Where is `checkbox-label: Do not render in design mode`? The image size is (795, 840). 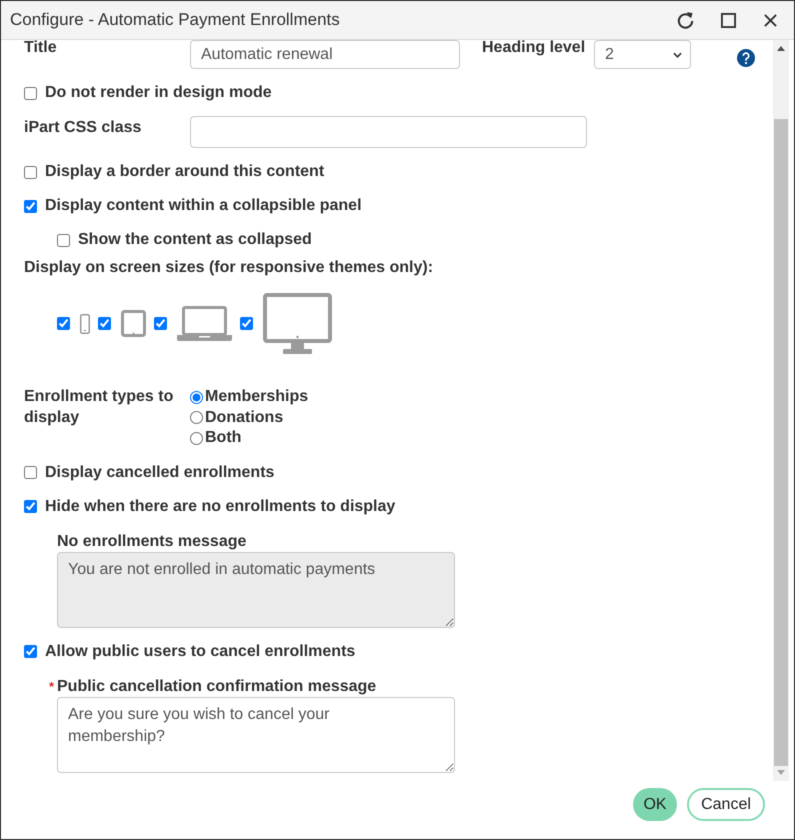 checkbox-label: Do not render in design mode is located at coordinates (158, 93).